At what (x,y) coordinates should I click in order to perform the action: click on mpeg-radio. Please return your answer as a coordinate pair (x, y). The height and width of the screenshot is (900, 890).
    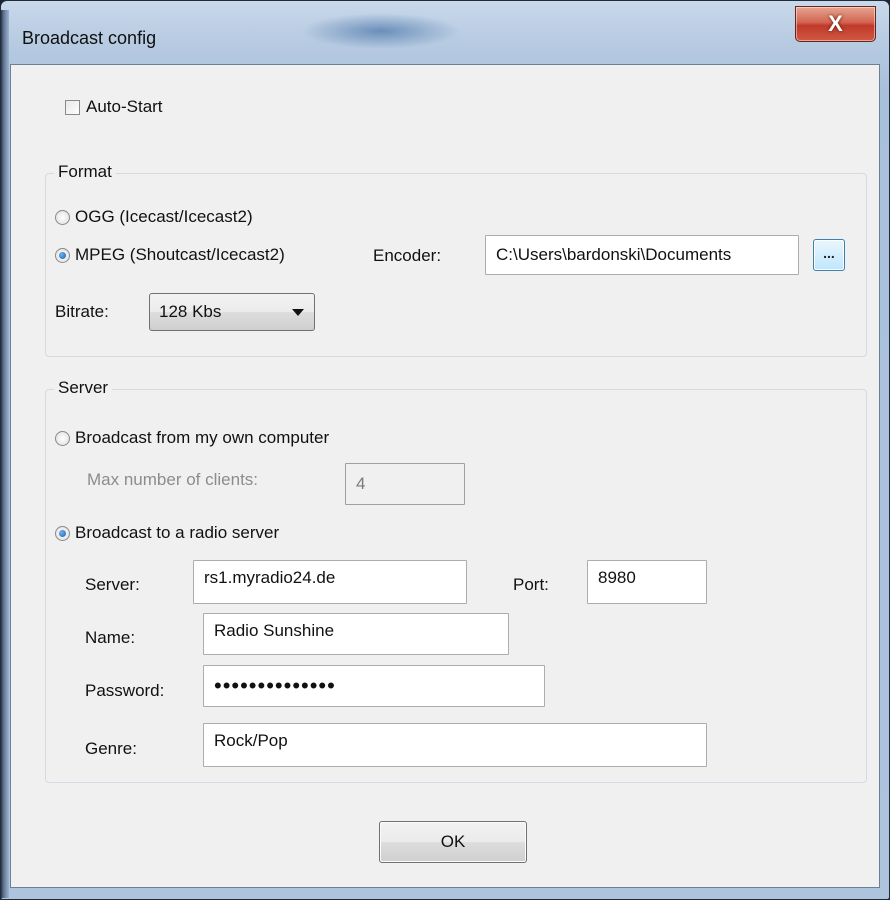
    Looking at the image, I should click on (62, 255).